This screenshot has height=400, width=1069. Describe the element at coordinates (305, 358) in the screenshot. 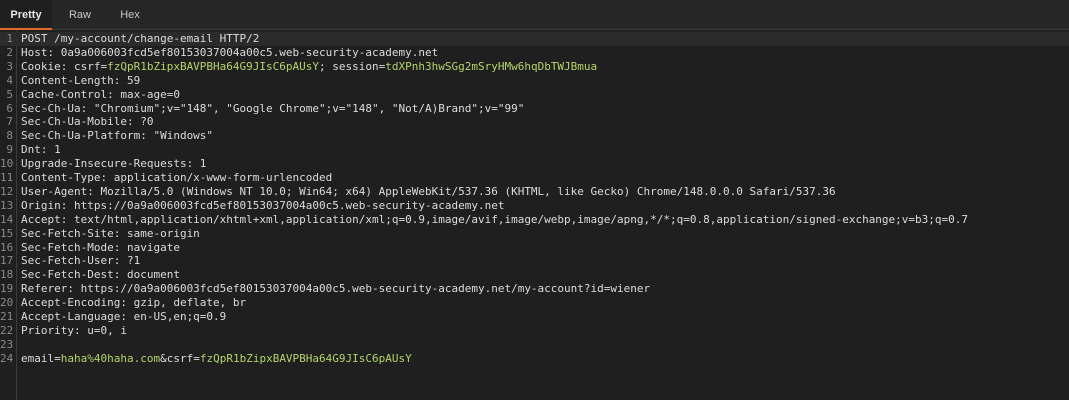

I see `body-csrf-value: fzQpR1bZipxBAVPBHa64G9JIsC6pAUsY` at that location.